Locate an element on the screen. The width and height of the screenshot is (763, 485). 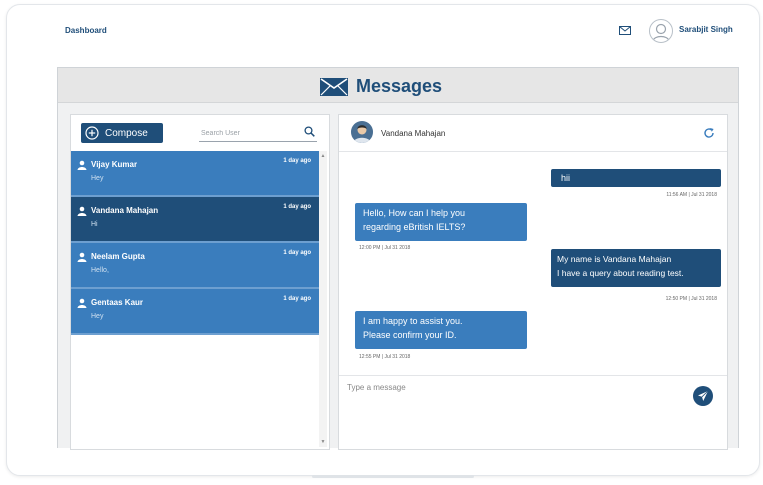
chat-contact-name: Vandana Mahajan is located at coordinates (413, 133).